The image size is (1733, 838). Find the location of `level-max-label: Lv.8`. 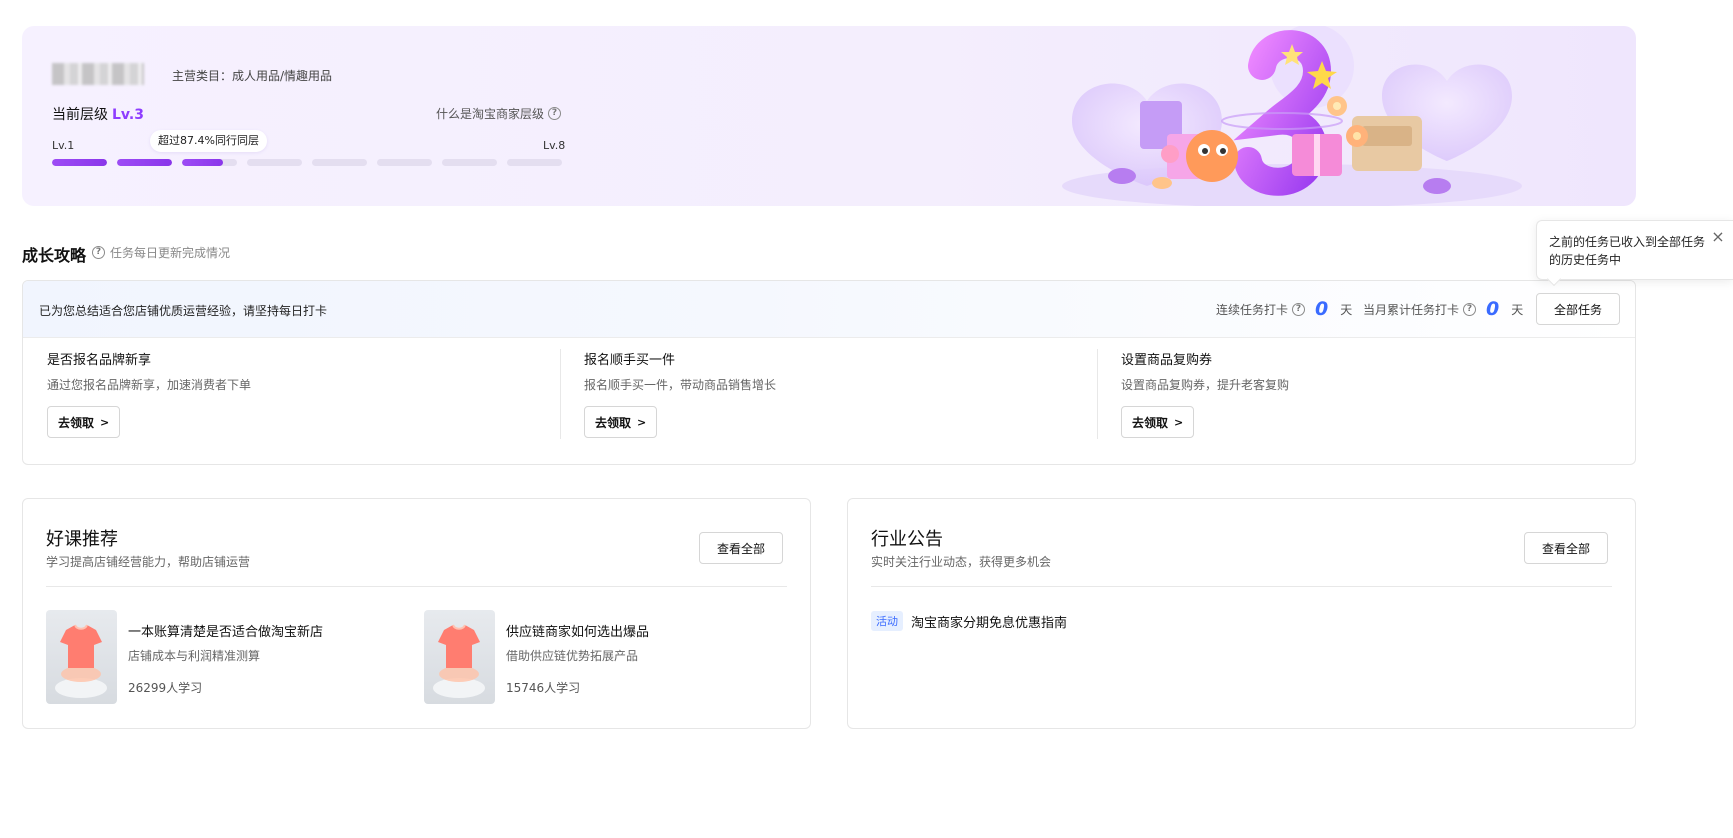

level-max-label: Lv.8 is located at coordinates (554, 145).